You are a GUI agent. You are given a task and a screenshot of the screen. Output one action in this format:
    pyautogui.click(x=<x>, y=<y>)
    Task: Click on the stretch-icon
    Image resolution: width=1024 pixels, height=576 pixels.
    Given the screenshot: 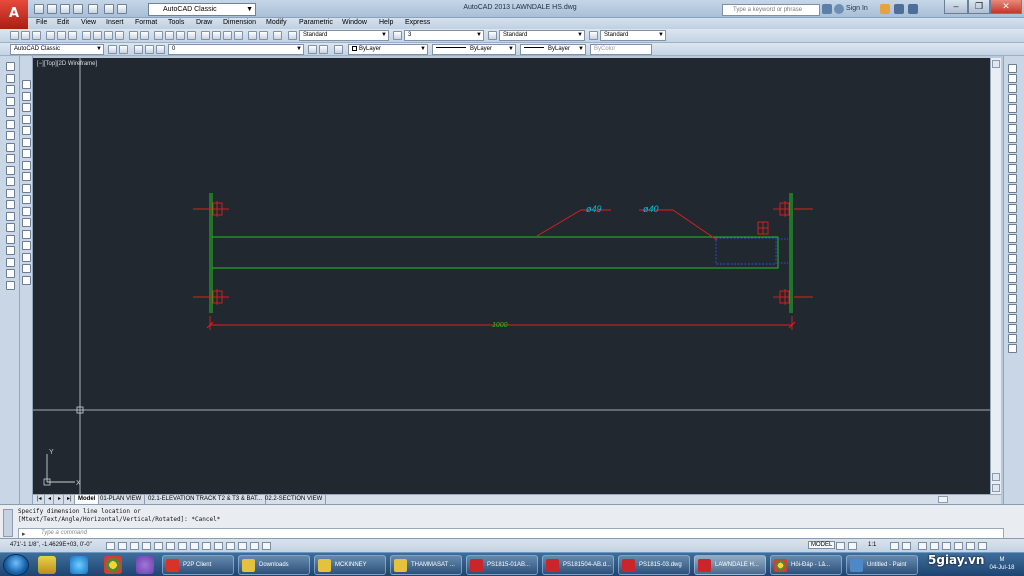 What is the action you would take?
    pyautogui.click(x=26, y=176)
    